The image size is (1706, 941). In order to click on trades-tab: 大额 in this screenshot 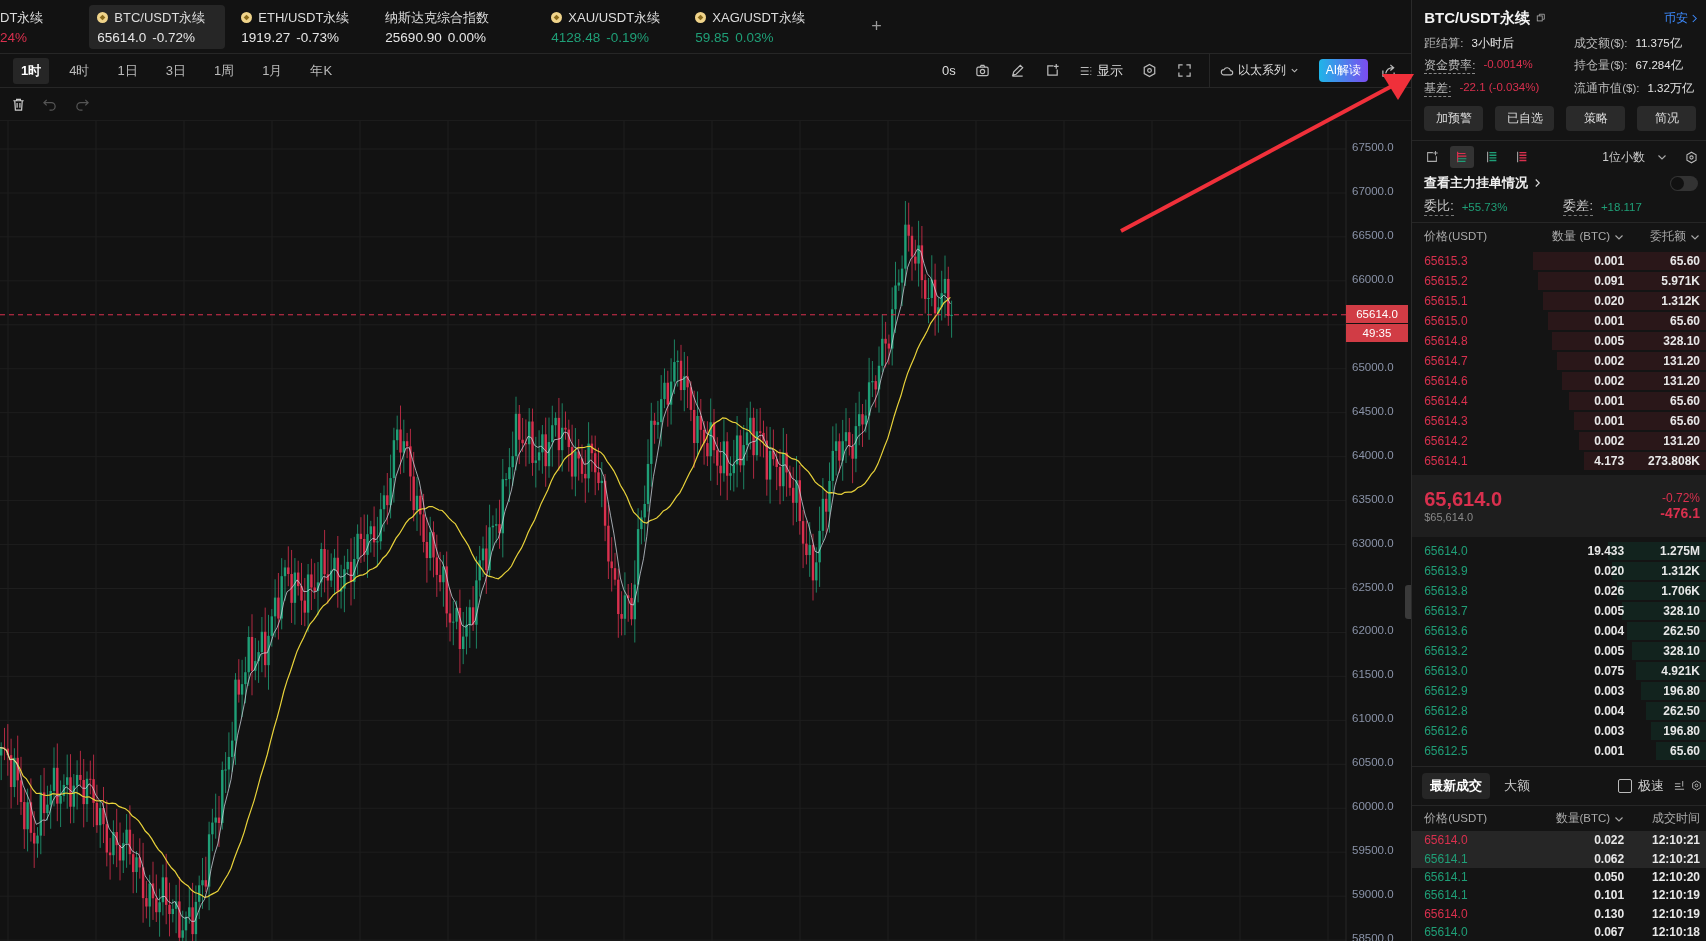, I will do `click(1517, 785)`.